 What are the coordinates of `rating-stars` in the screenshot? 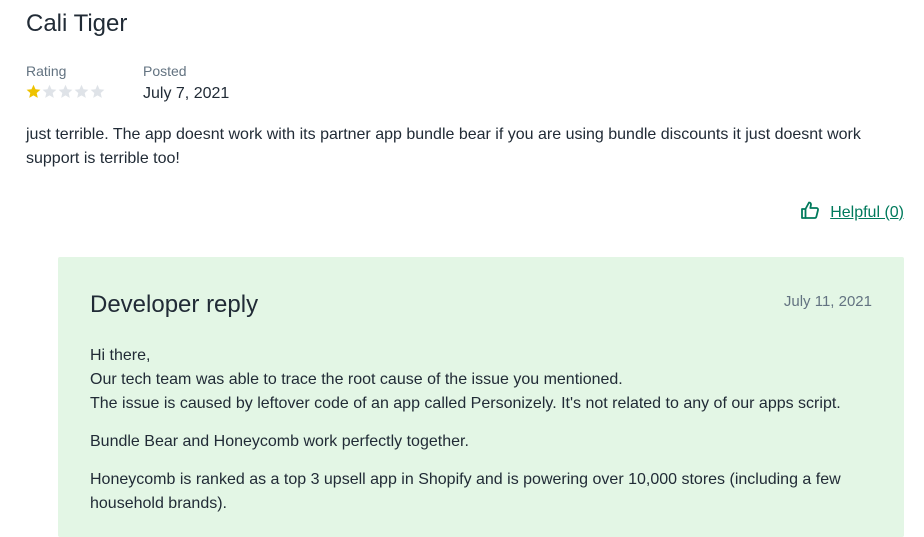 It's located at (65, 91).